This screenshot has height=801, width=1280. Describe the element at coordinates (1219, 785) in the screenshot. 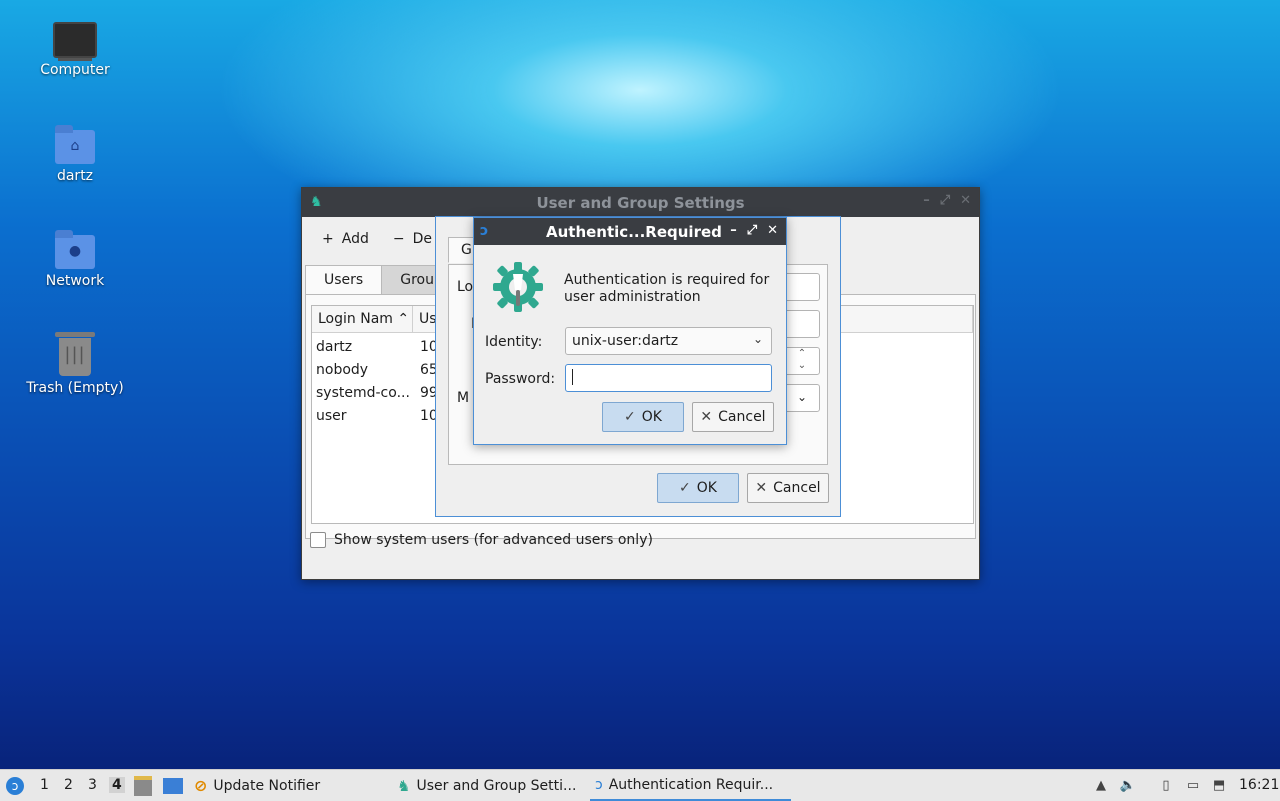

I see `update-available-icon: ⬒` at that location.